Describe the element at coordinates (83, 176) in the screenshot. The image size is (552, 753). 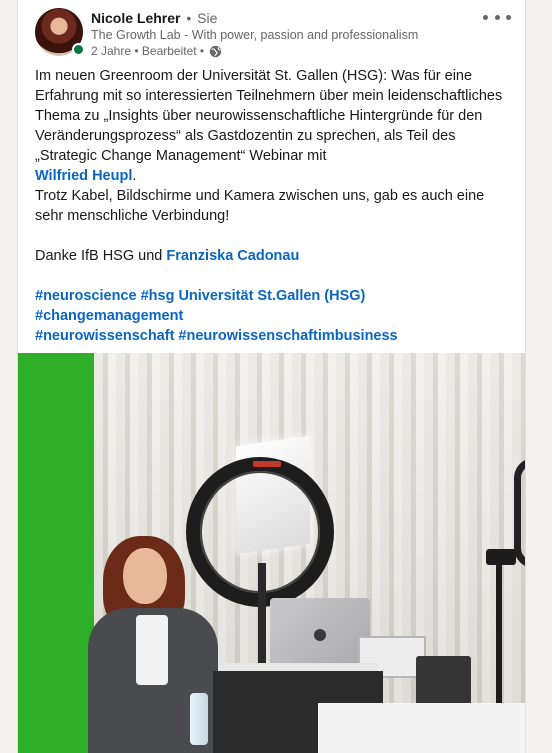
I see `mention-wilfried-heupl: Wilfried Heupl` at that location.